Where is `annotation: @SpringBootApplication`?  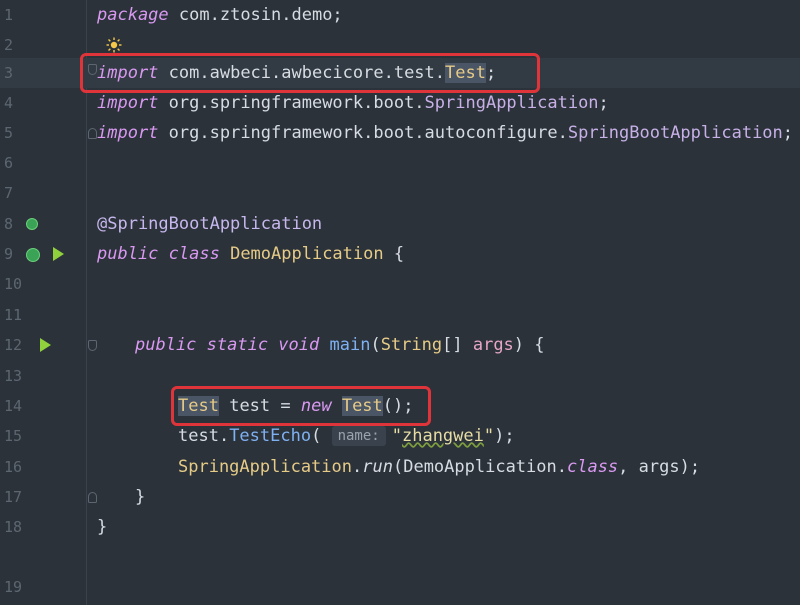
annotation: @SpringBootApplication is located at coordinates (210, 224).